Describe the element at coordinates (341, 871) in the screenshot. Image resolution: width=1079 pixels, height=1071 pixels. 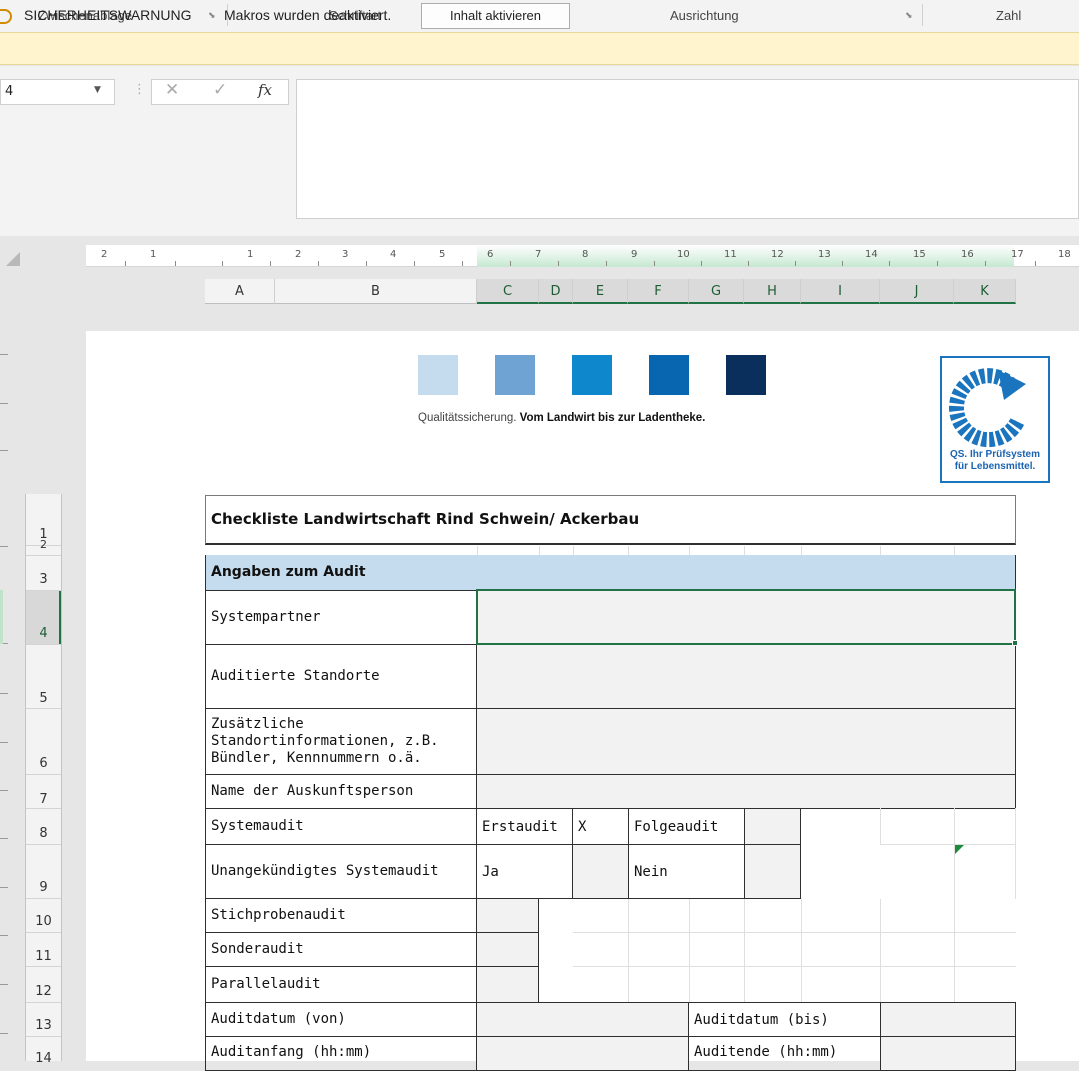
I see `label-unangekuendigt: Unangekündigtes Systemaudit` at that location.